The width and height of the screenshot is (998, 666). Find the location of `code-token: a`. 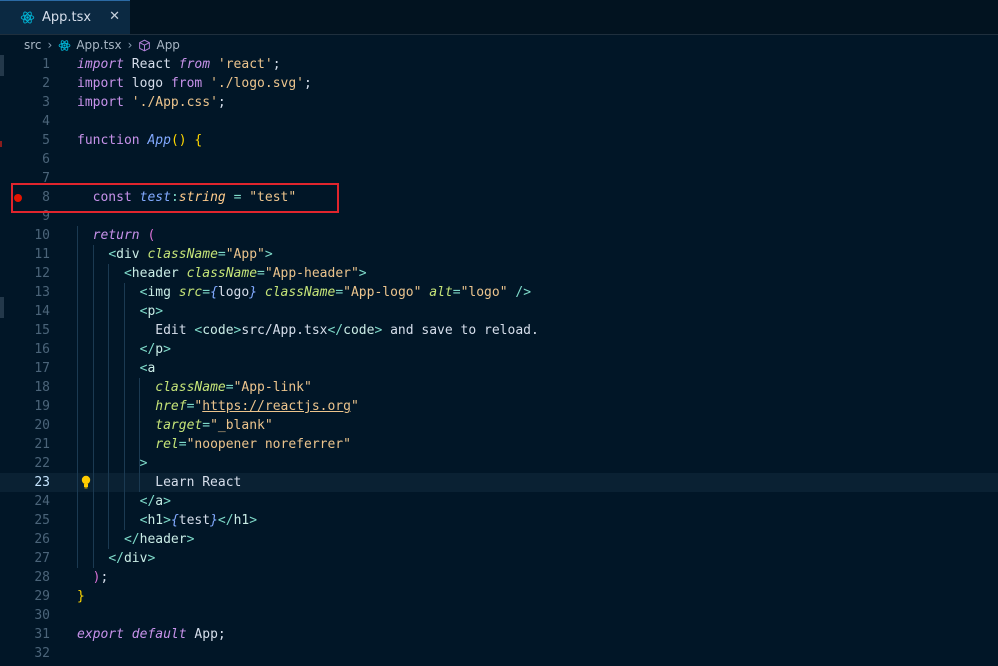

code-token: a is located at coordinates (151, 368).